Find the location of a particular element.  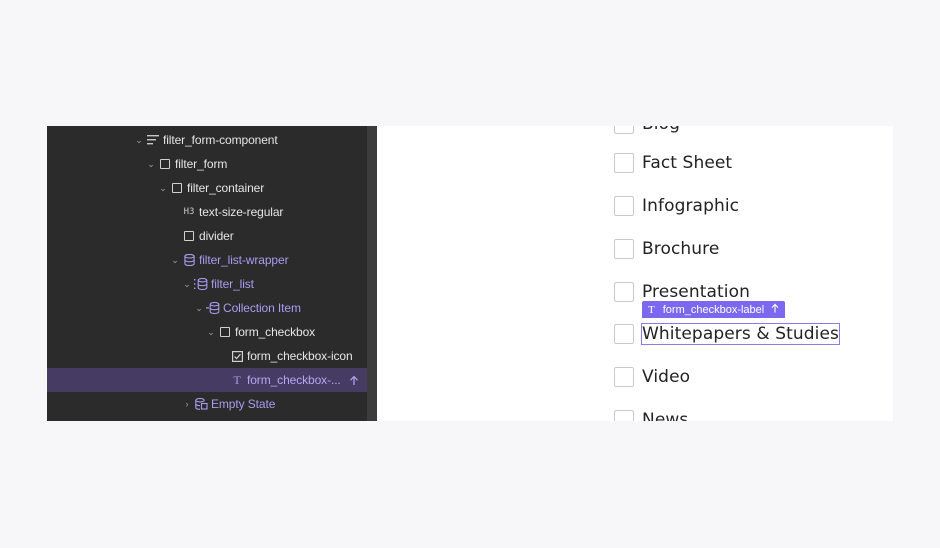

checkbox-label: Video is located at coordinates (666, 377).